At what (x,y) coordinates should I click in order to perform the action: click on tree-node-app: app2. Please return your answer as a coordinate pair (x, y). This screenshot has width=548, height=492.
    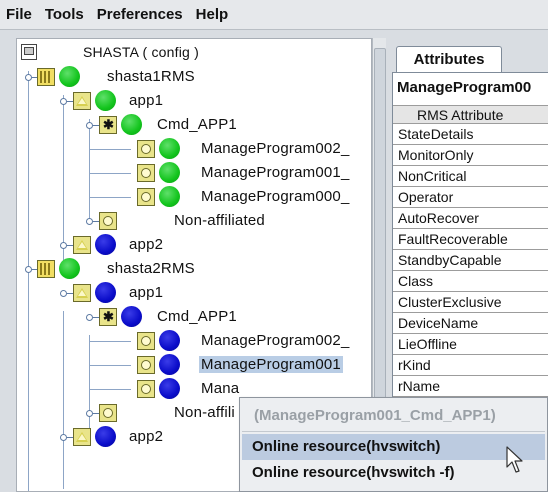
    Looking at the image, I should click on (194, 245).